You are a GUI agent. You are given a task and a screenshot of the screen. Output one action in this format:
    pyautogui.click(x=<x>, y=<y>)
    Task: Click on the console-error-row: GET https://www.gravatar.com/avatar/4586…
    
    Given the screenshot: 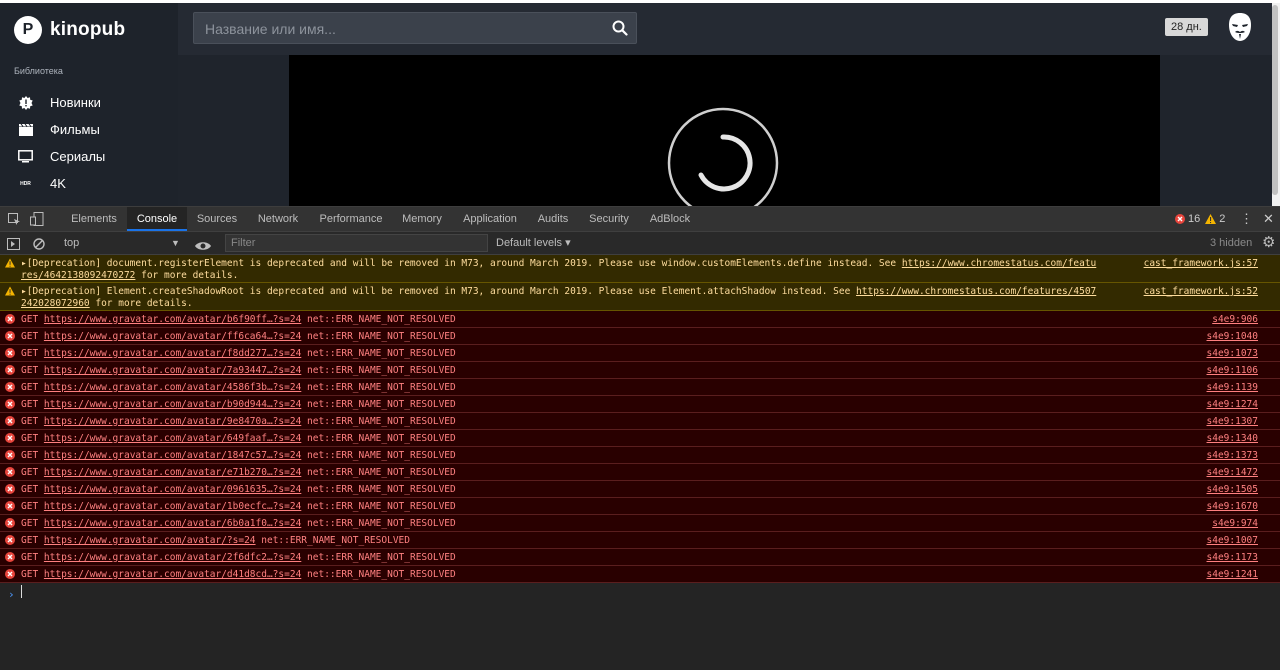 What is the action you would take?
    pyautogui.click(x=640, y=387)
    